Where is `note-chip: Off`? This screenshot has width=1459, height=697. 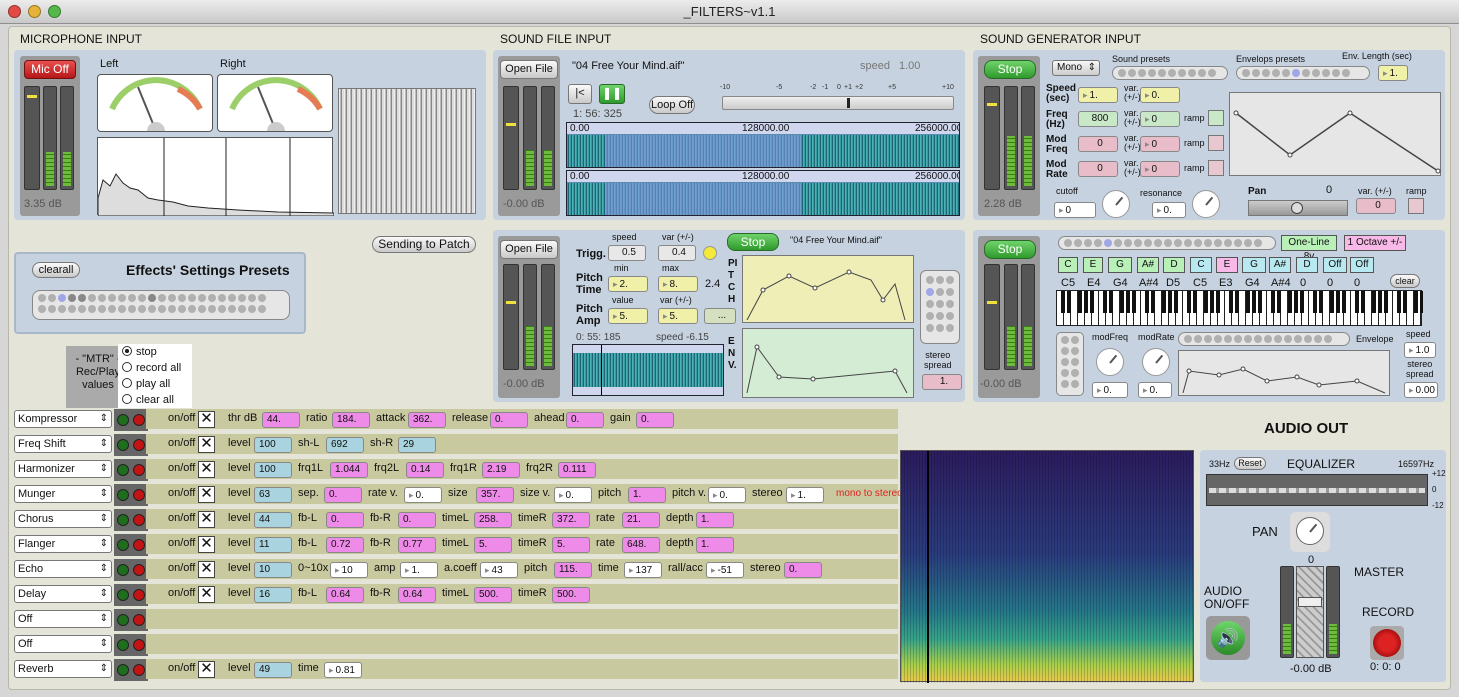 note-chip: Off is located at coordinates (1362, 265).